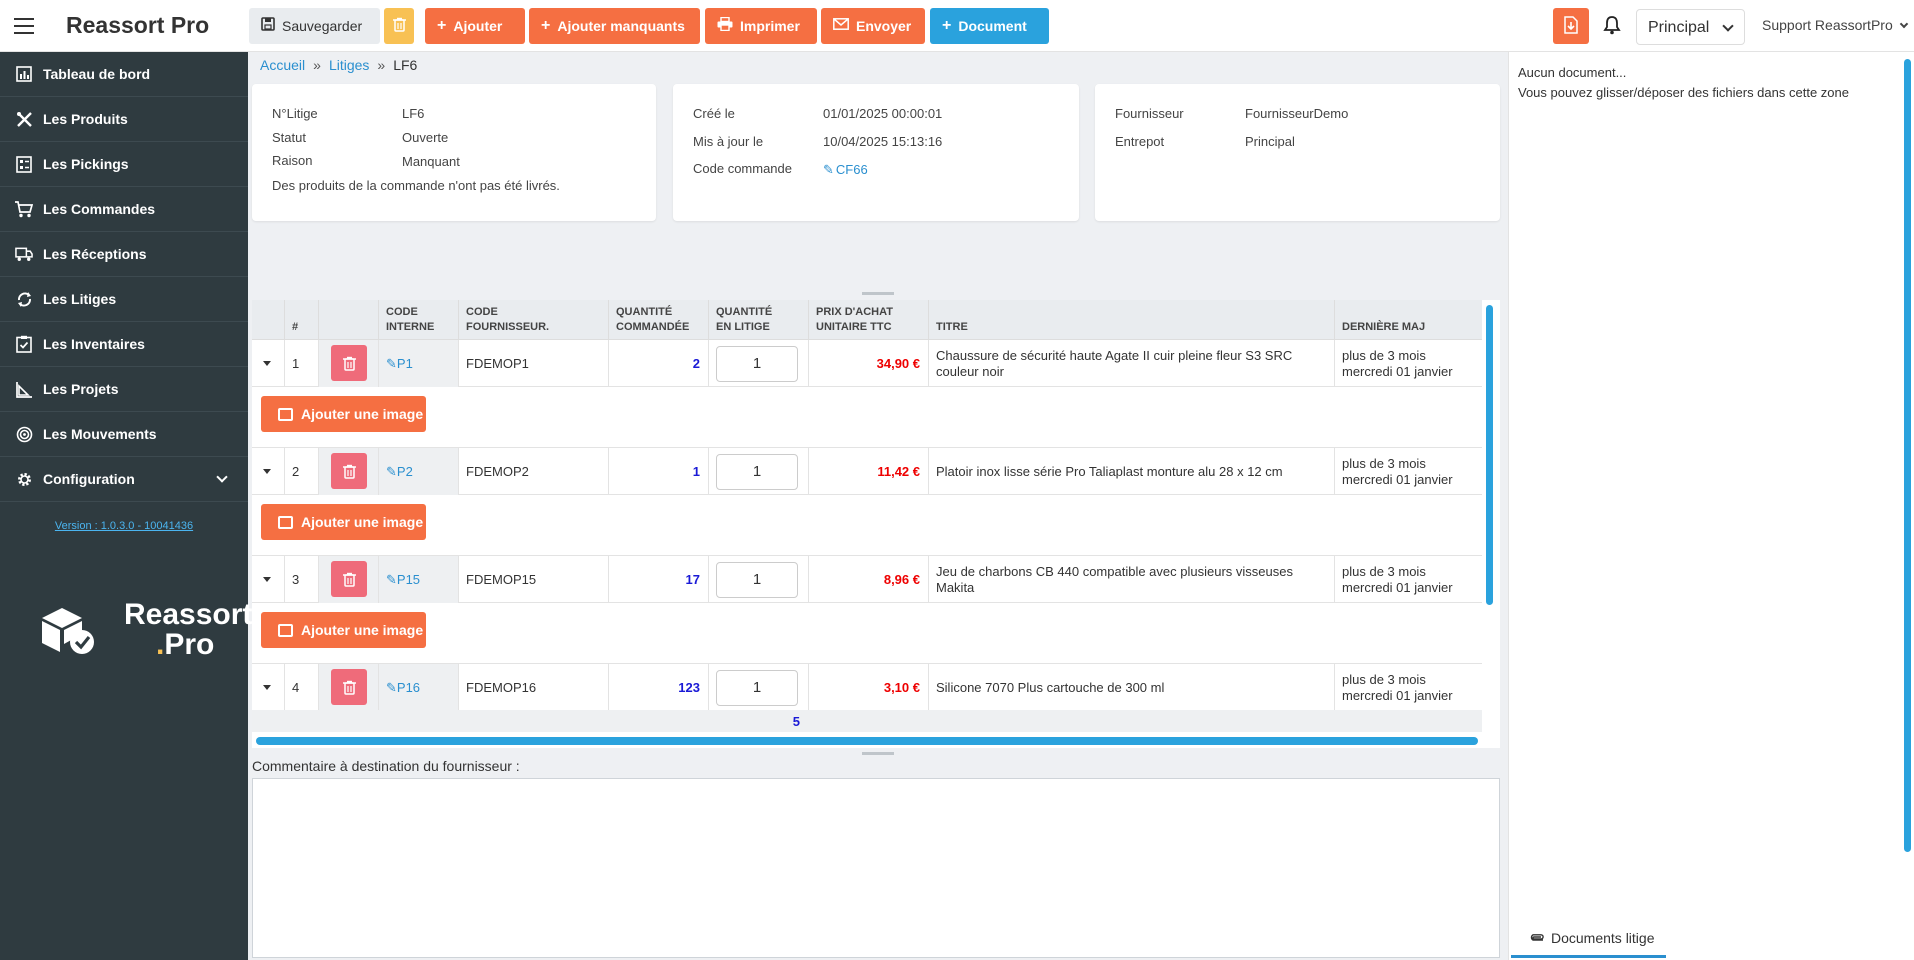  I want to click on send-button: Envoyer, so click(873, 26).